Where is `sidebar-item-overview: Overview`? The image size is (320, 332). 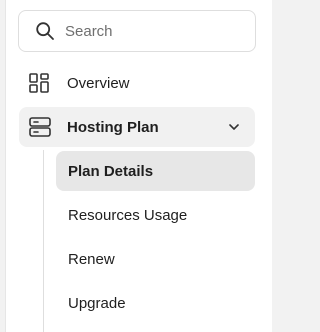
sidebar-item-overview: Overview is located at coordinates (79, 83).